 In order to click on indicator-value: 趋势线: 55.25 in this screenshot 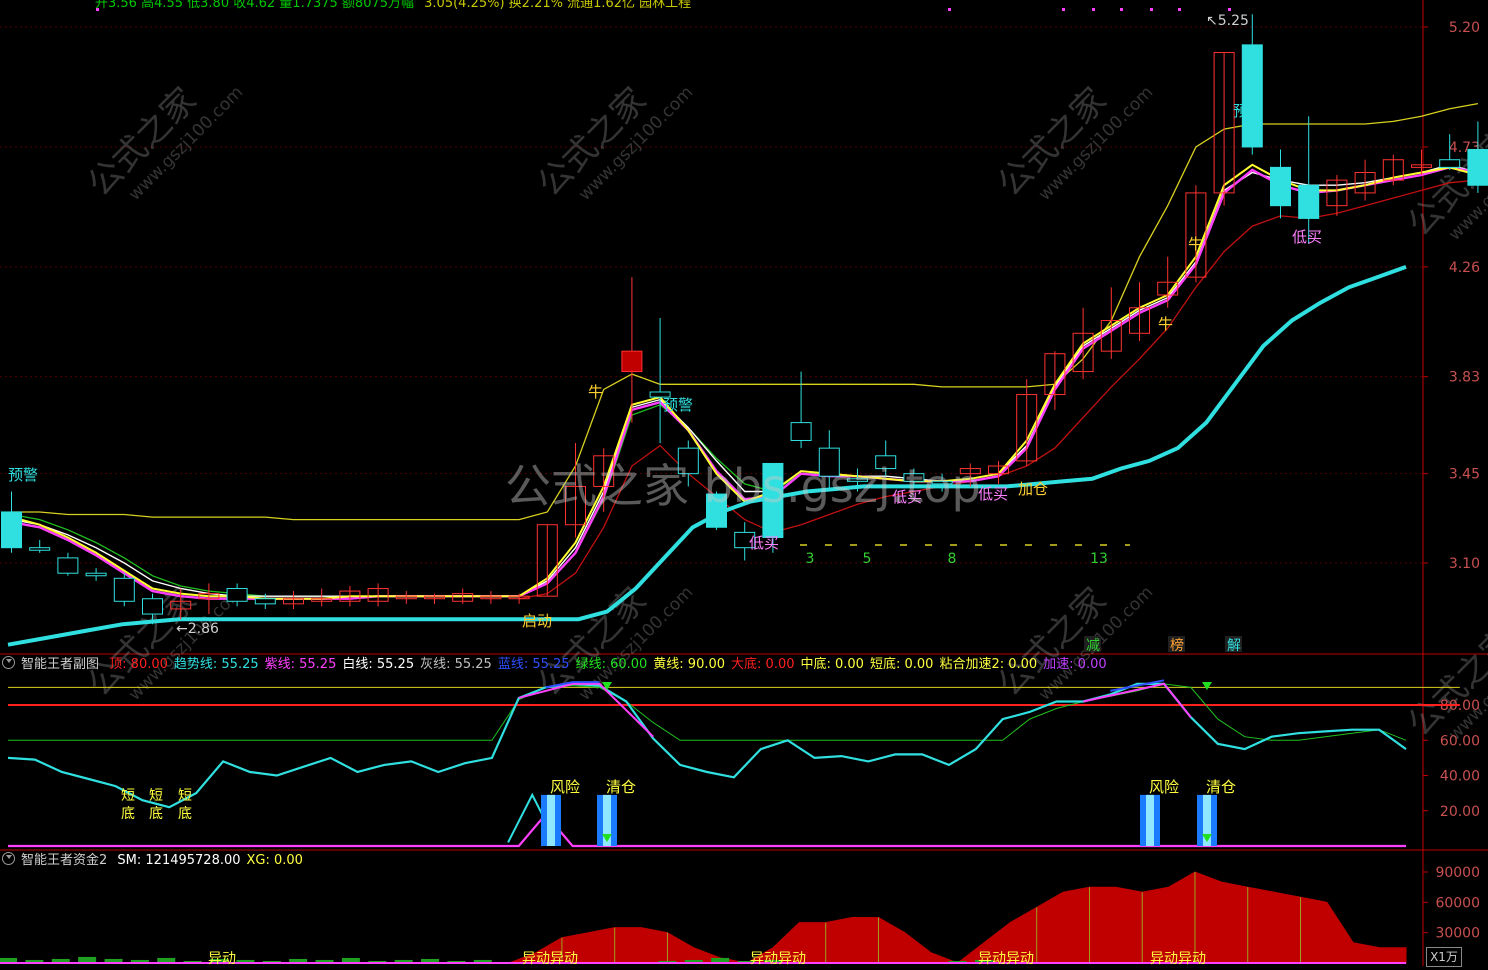, I will do `click(216, 664)`.